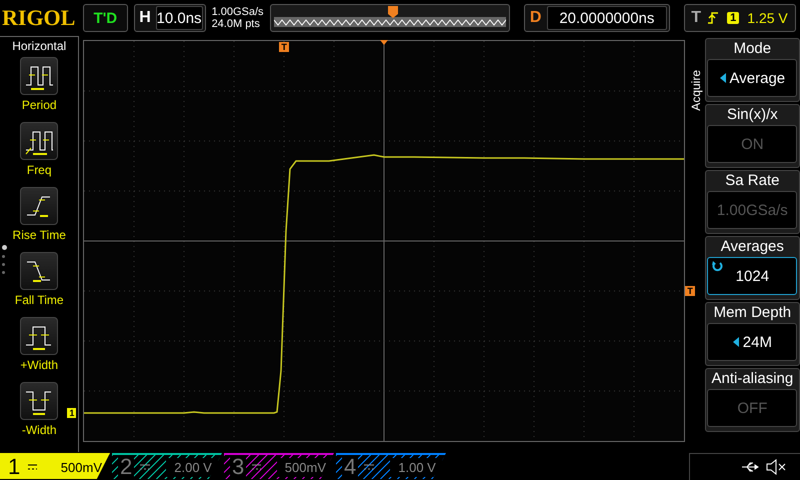 The height and width of the screenshot is (480, 800). I want to click on trigger-level-text: 1.25 V, so click(767, 18).